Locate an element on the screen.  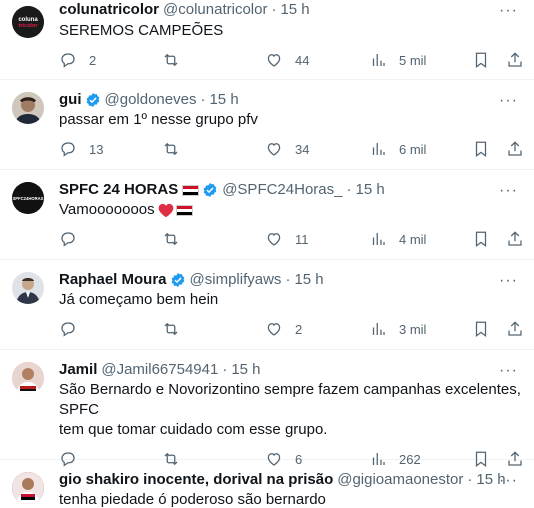
author-name: SPFC 24 HORAS is located at coordinates (118, 190).